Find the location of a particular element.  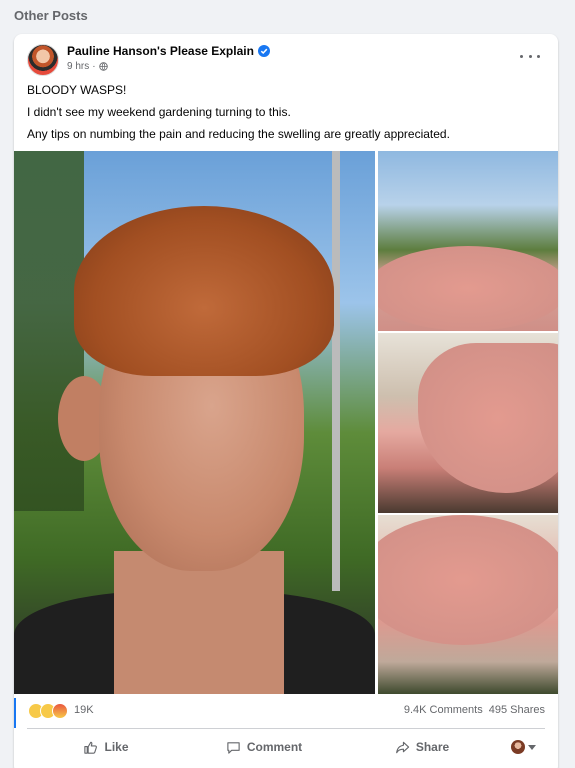

like-icon is located at coordinates (91, 747).